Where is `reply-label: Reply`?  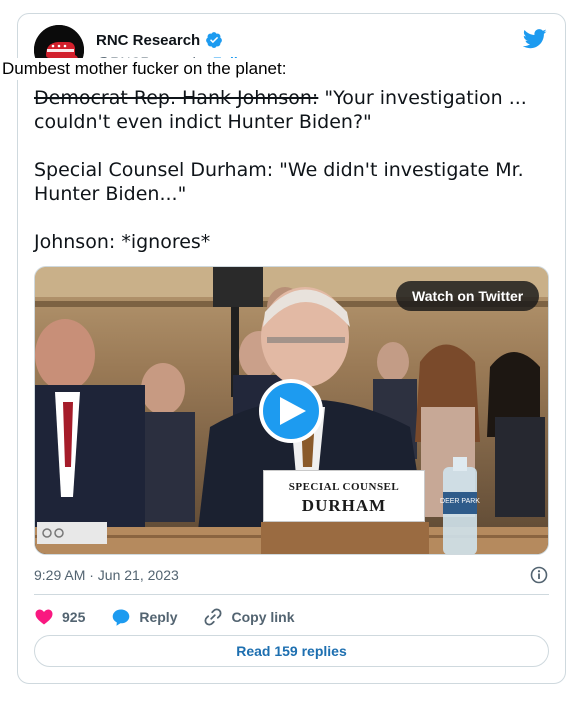 reply-label: Reply is located at coordinates (158, 617).